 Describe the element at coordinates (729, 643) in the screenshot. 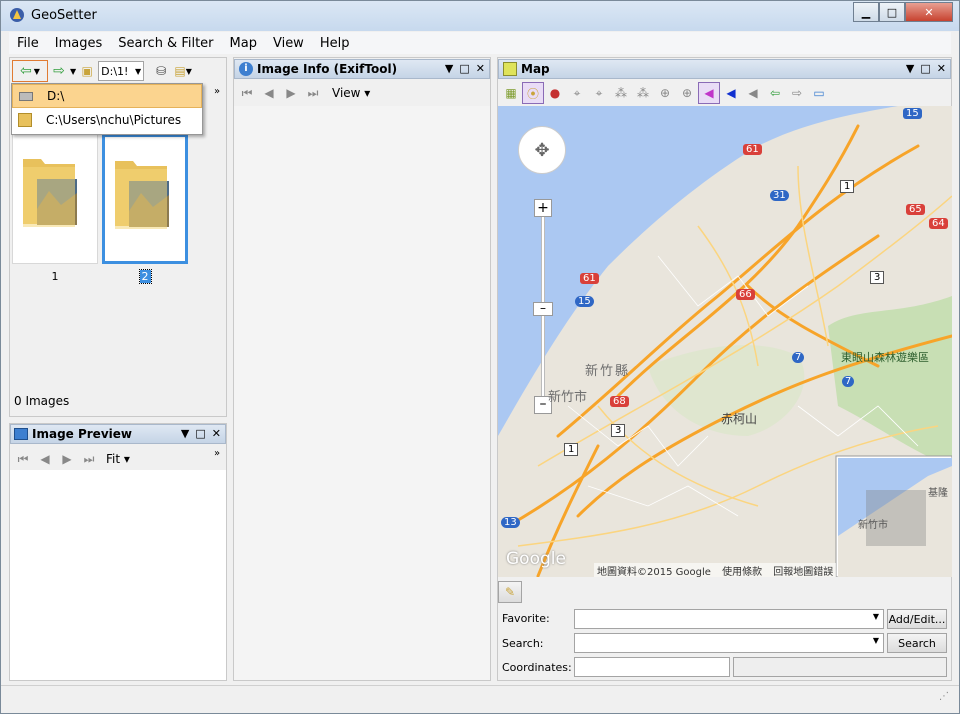

I see `search-combo: ▼` at that location.